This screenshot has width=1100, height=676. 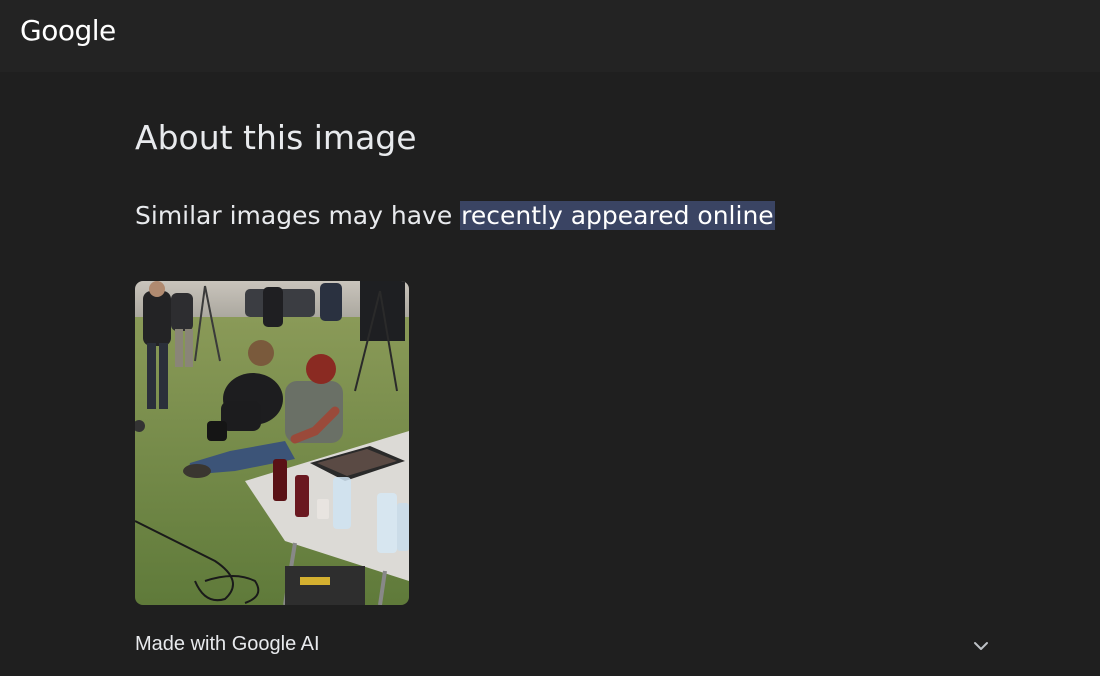 What do you see at coordinates (617, 215) in the screenshot?
I see `subtitle-highlight: recently appeared online` at bounding box center [617, 215].